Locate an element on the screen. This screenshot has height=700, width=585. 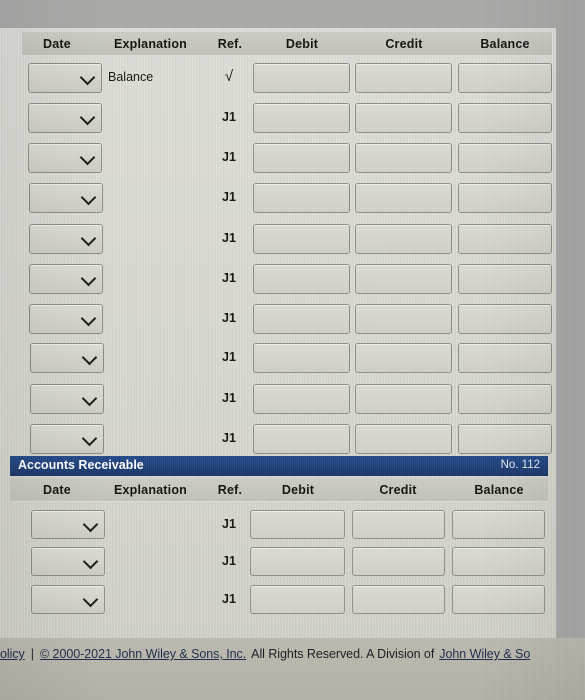
account-number-1: No. 112 is located at coordinates (520, 465).